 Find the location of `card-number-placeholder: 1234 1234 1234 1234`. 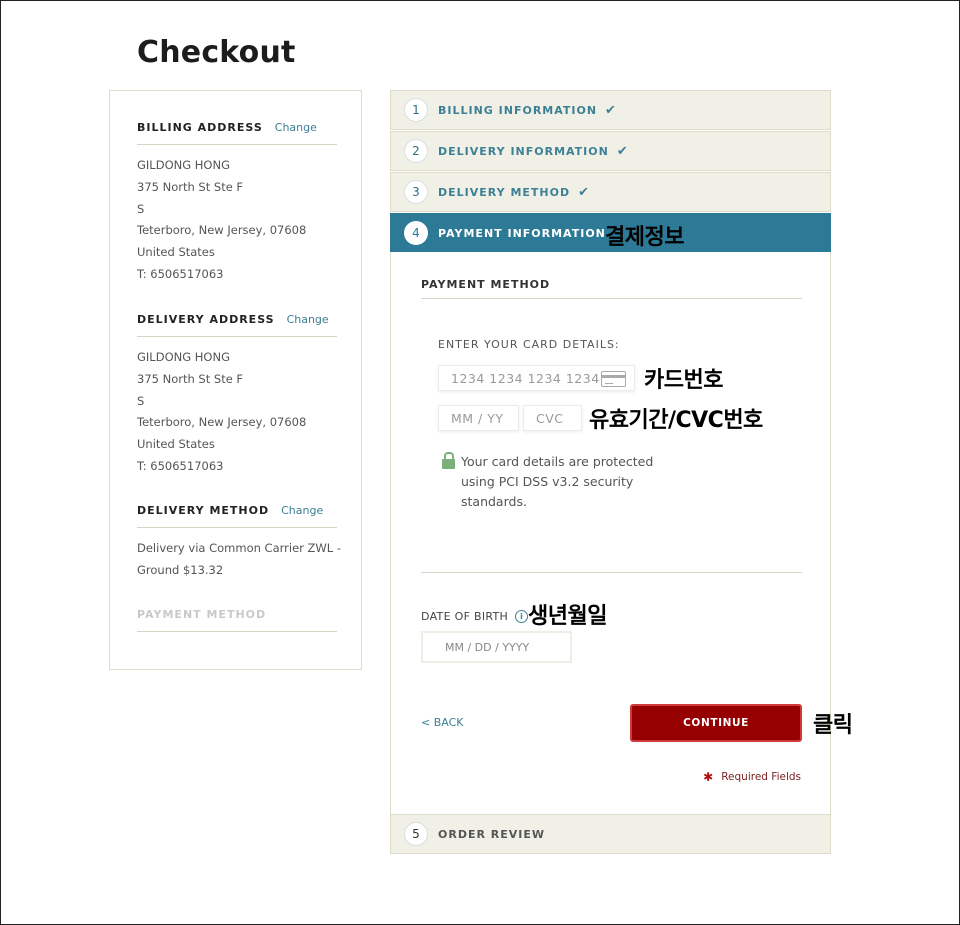

card-number-placeholder: 1234 1234 1234 1234 is located at coordinates (525, 378).